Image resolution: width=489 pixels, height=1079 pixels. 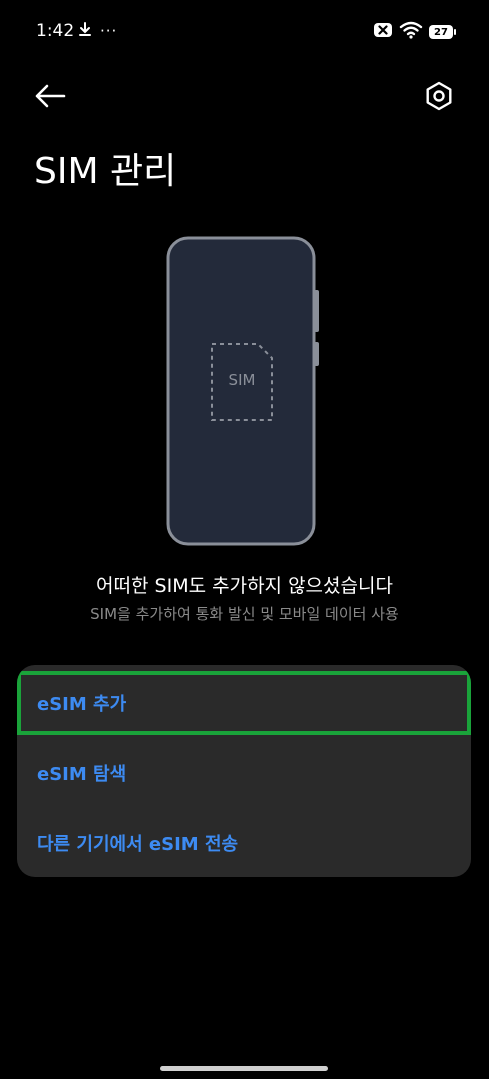 I want to click on status-left-icons: ···, so click(x=97, y=31).